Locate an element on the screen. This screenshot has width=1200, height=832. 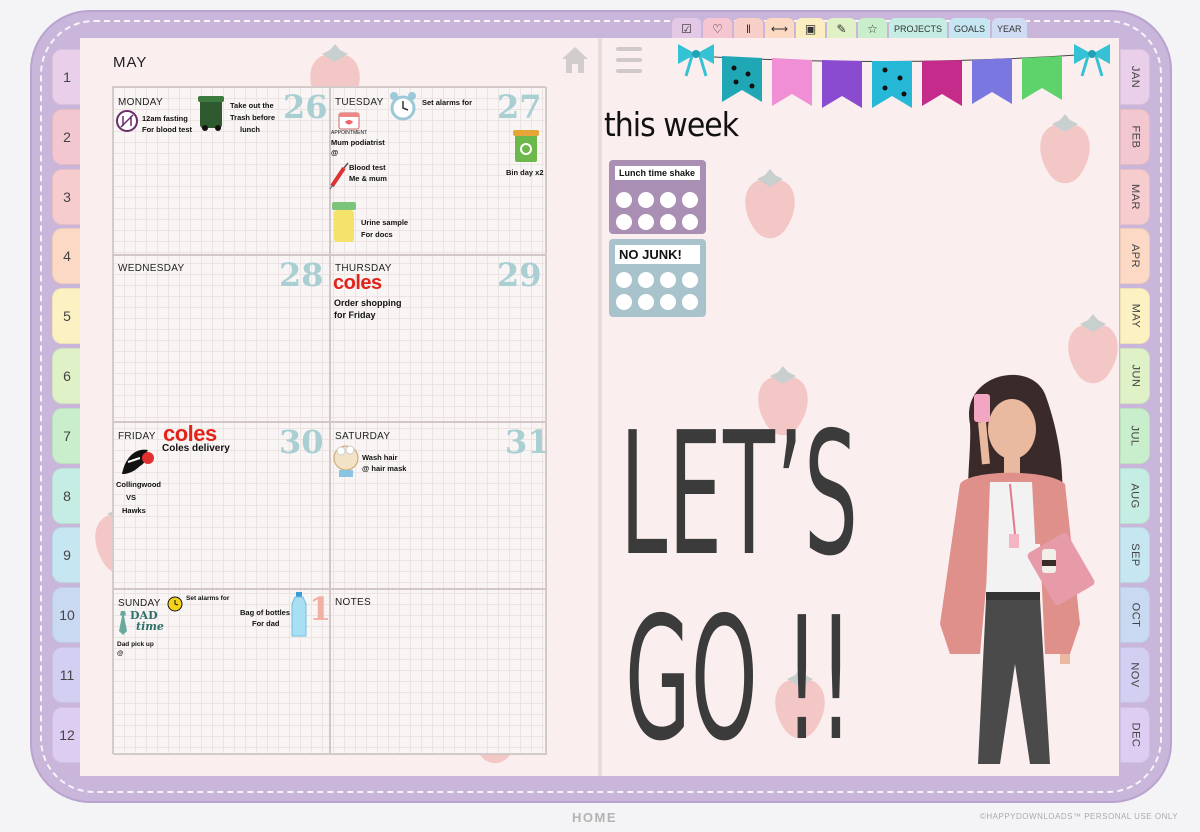
star-icon: ☆ is located at coordinates (872, 29).